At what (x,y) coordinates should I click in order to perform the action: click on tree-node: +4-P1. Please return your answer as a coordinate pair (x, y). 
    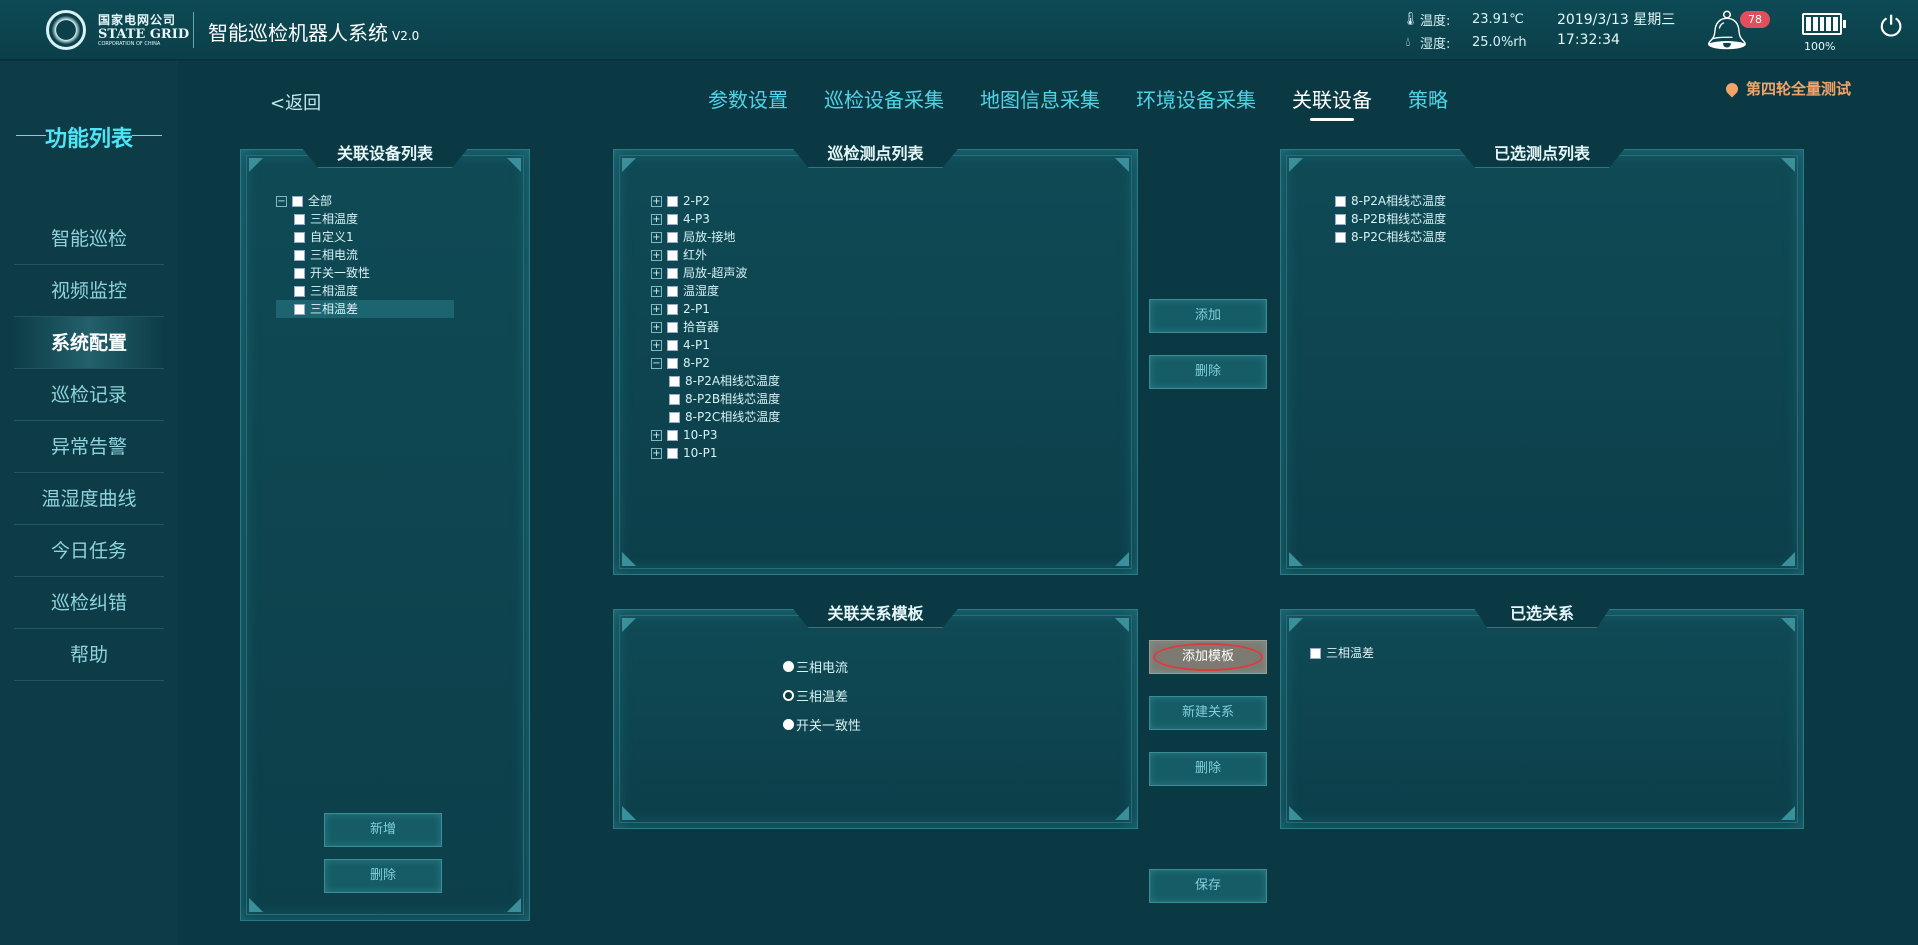
    Looking at the image, I should click on (781, 345).